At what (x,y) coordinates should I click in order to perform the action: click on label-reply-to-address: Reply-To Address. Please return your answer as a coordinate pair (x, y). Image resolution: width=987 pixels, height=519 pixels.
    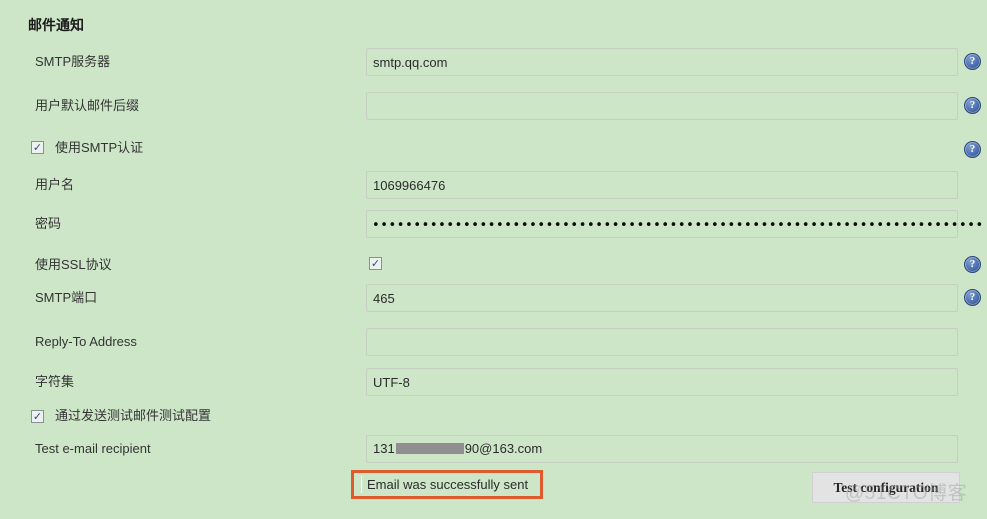
    Looking at the image, I should click on (86, 341).